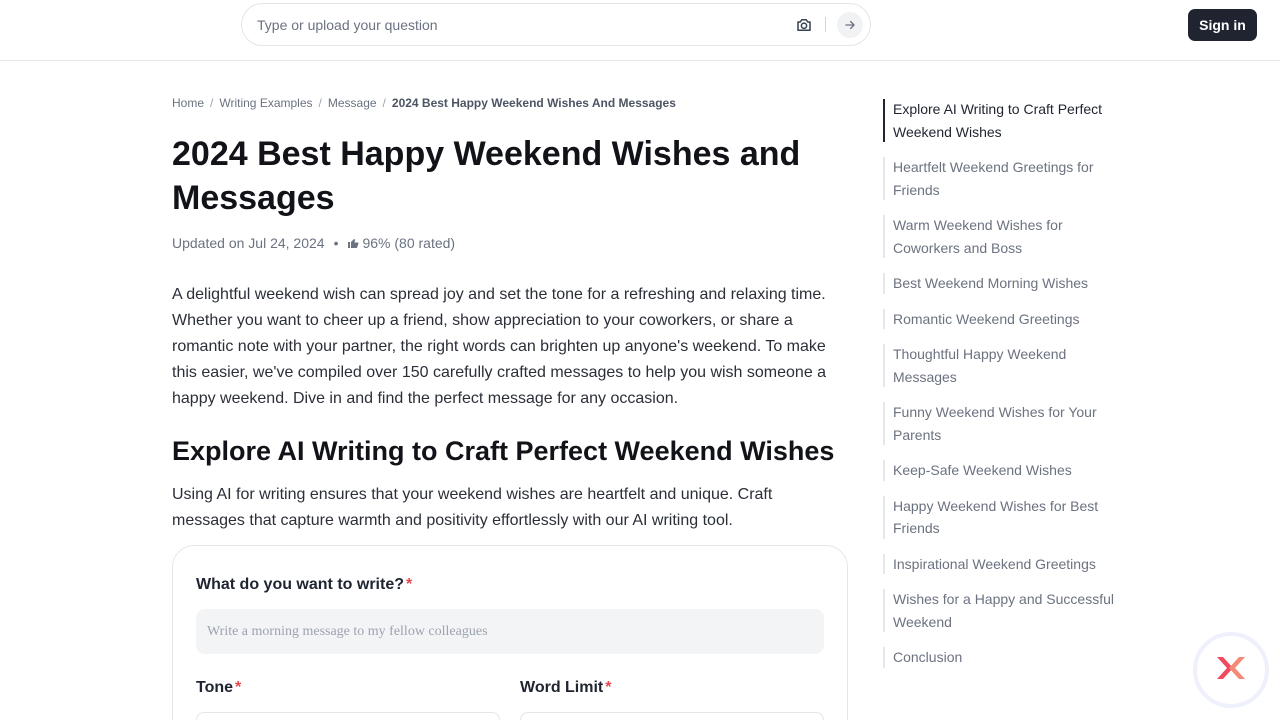 The width and height of the screenshot is (1280, 720). What do you see at coordinates (1003, 470) in the screenshot?
I see `toc-item-keep-safe: Keep-Safe Weekend Wishes` at bounding box center [1003, 470].